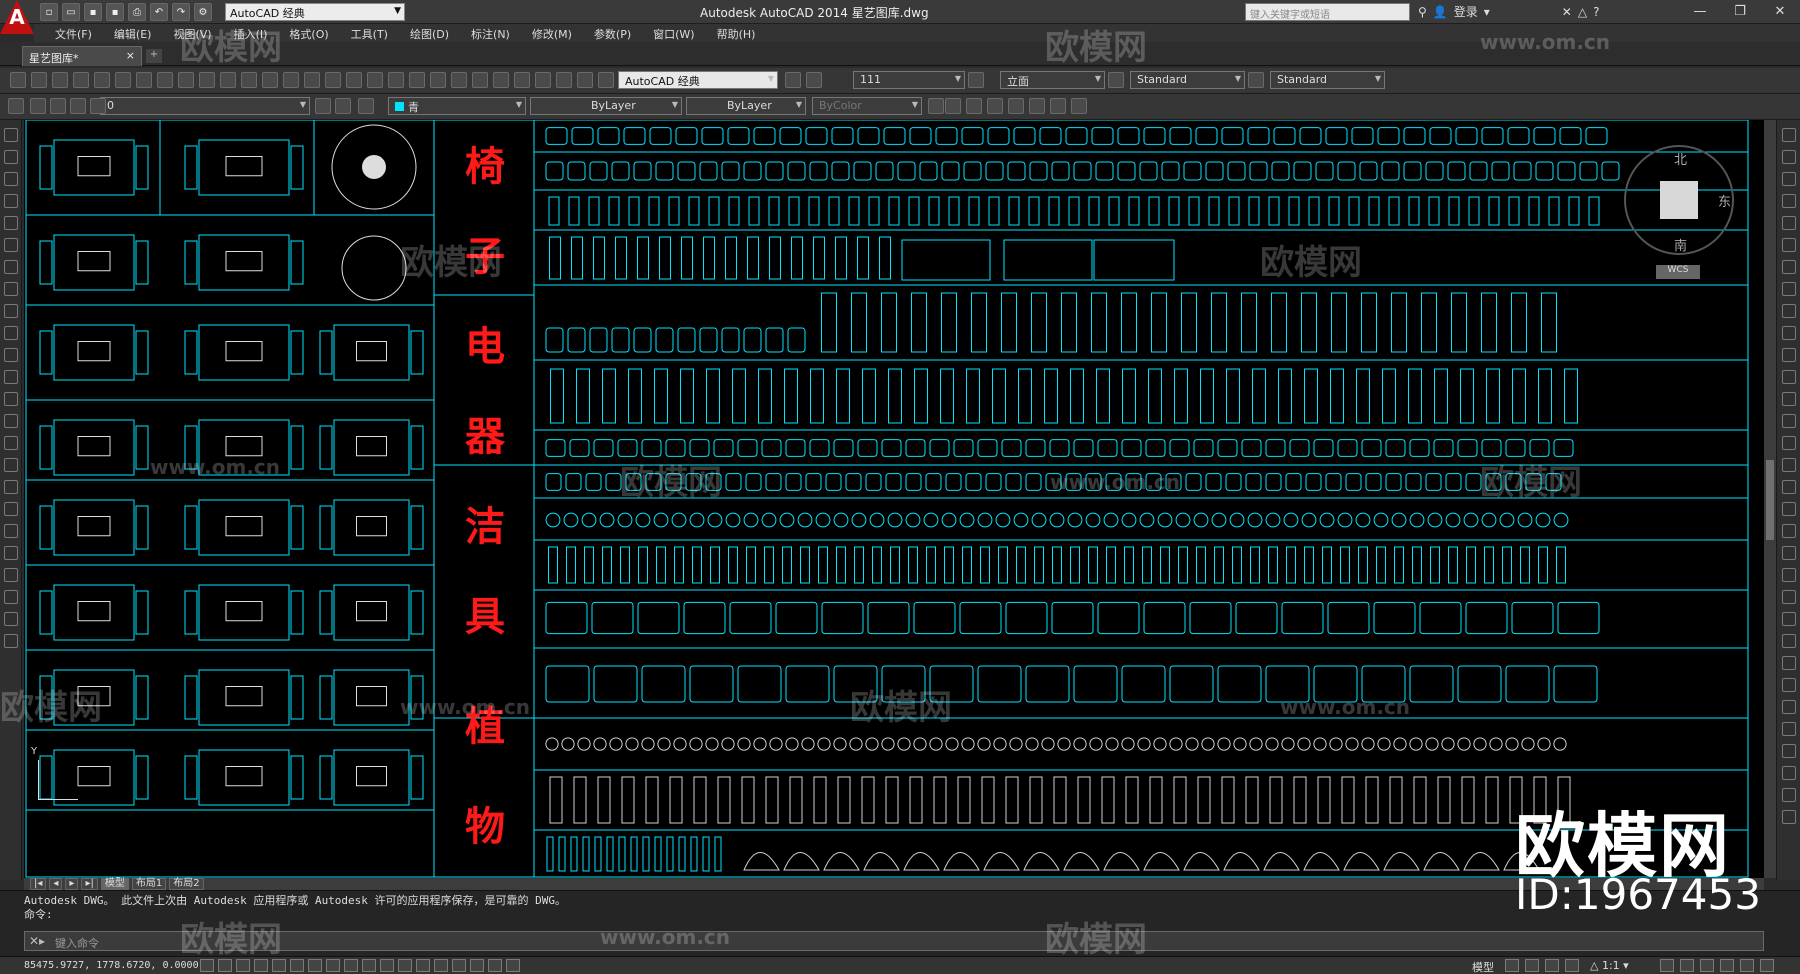  What do you see at coordinates (1483, 966) in the screenshot?
I see `model-space-button: 模型` at bounding box center [1483, 966].